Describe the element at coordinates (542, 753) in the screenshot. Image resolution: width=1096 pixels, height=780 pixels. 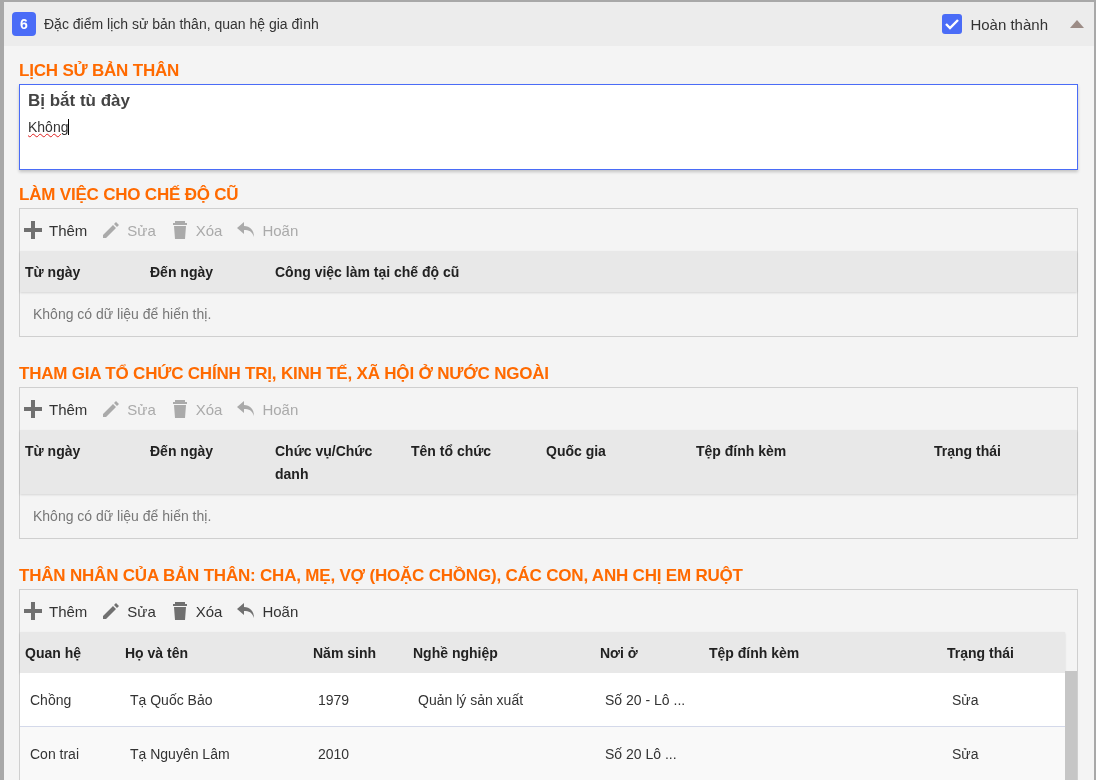
I see `grid-row: Con trai Tạ Nguyên Lâm 2010 Số 20 Lô ... Sửa` at that location.